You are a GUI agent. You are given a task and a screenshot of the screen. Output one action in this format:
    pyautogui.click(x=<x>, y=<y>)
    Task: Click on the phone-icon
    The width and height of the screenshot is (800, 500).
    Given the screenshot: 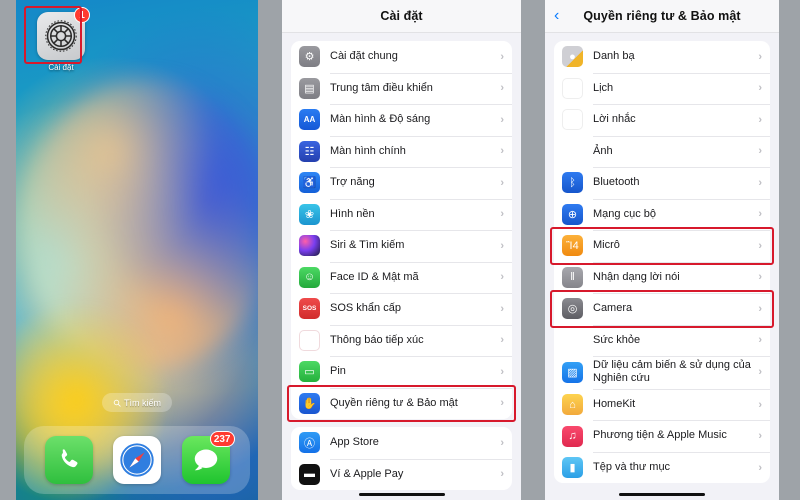 What is the action you would take?
    pyautogui.click(x=69, y=458)
    